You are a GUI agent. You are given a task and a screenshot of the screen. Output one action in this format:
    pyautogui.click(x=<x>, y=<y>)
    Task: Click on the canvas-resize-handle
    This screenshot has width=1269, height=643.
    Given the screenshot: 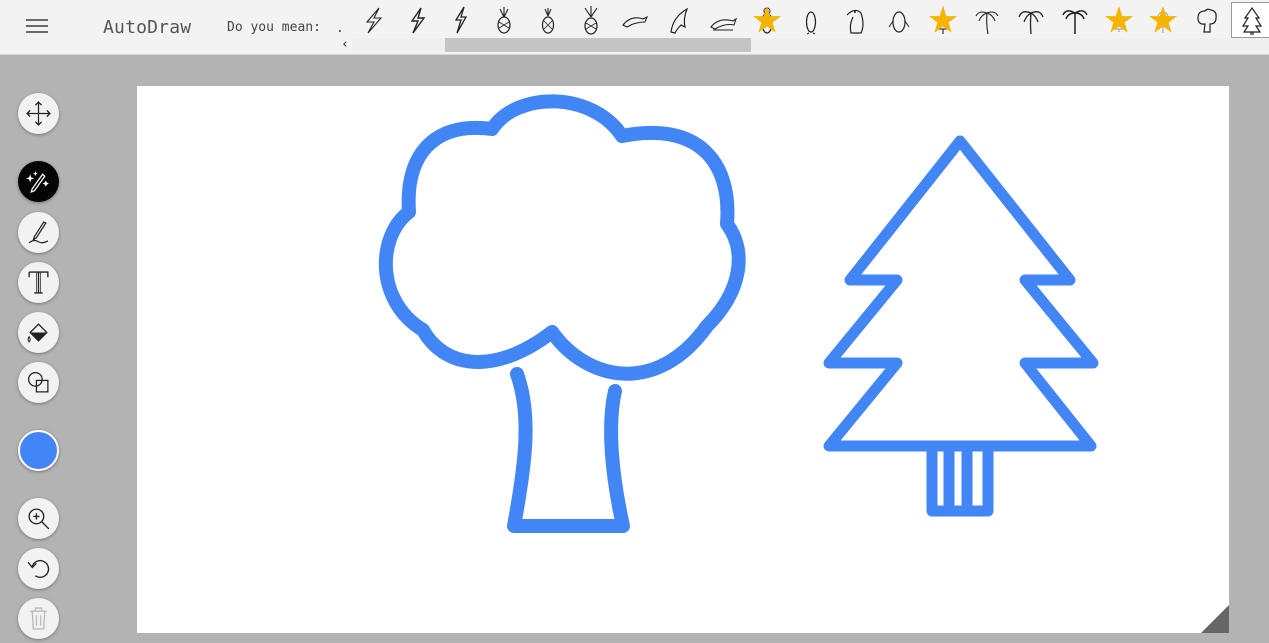 What is the action you would take?
    pyautogui.click(x=1215, y=619)
    